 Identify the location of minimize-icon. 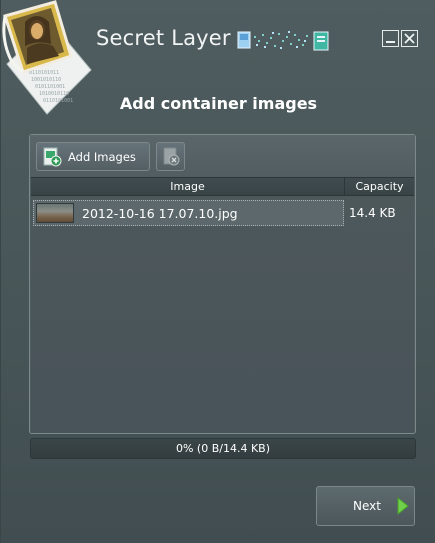
(390, 42).